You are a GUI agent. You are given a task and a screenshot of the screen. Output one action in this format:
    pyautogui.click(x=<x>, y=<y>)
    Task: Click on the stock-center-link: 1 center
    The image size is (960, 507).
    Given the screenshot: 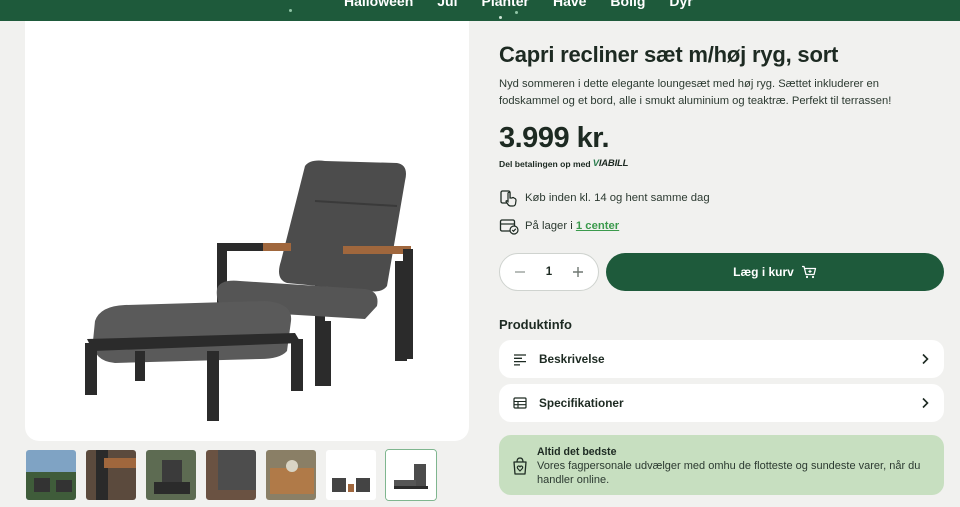 What is the action you would take?
    pyautogui.click(x=597, y=226)
    